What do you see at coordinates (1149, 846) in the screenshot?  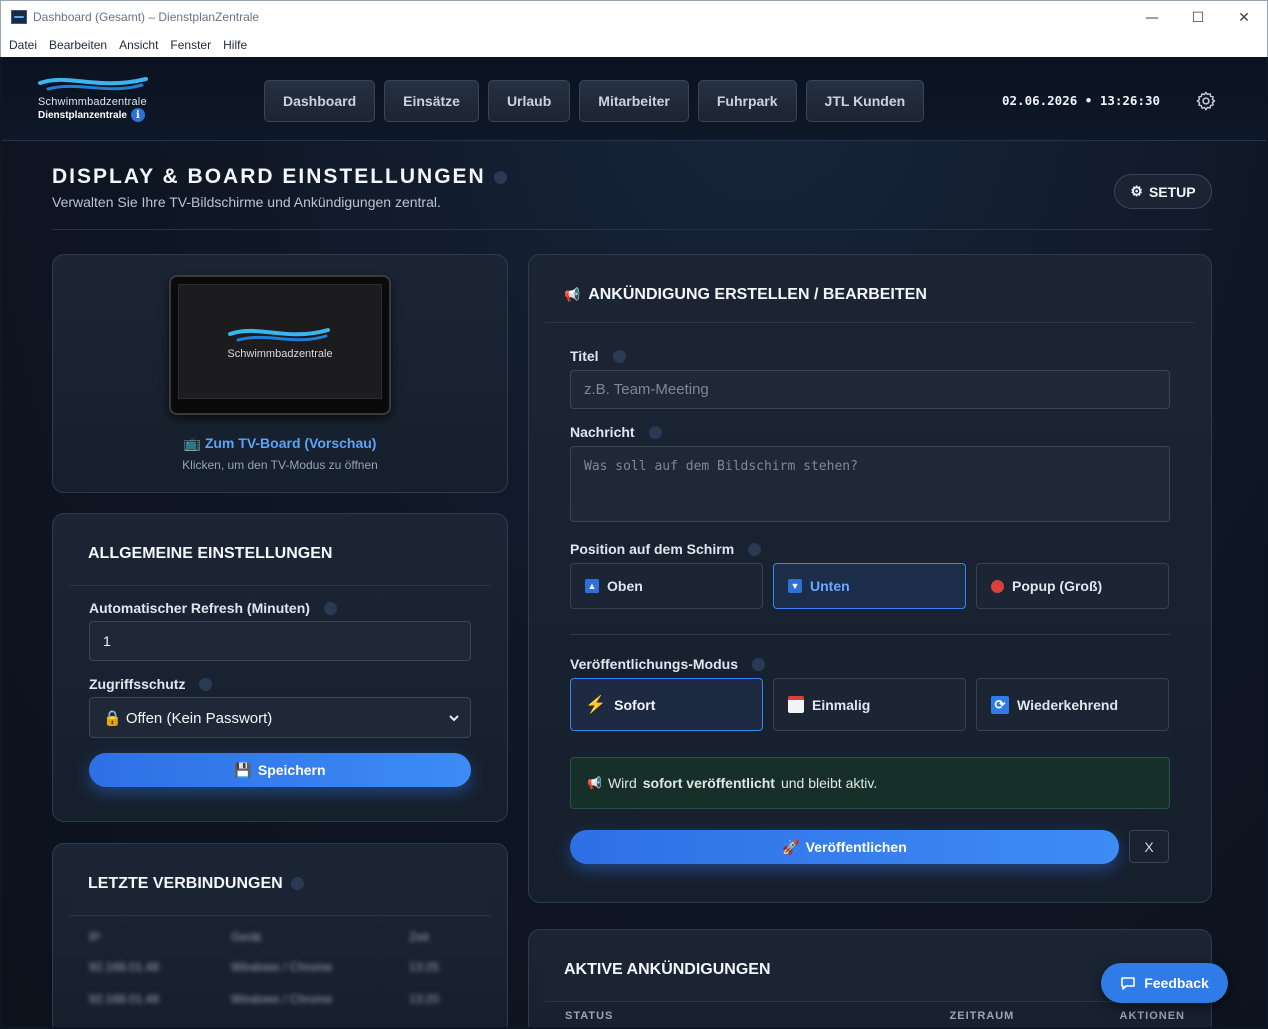 I see `cancel-button: X` at bounding box center [1149, 846].